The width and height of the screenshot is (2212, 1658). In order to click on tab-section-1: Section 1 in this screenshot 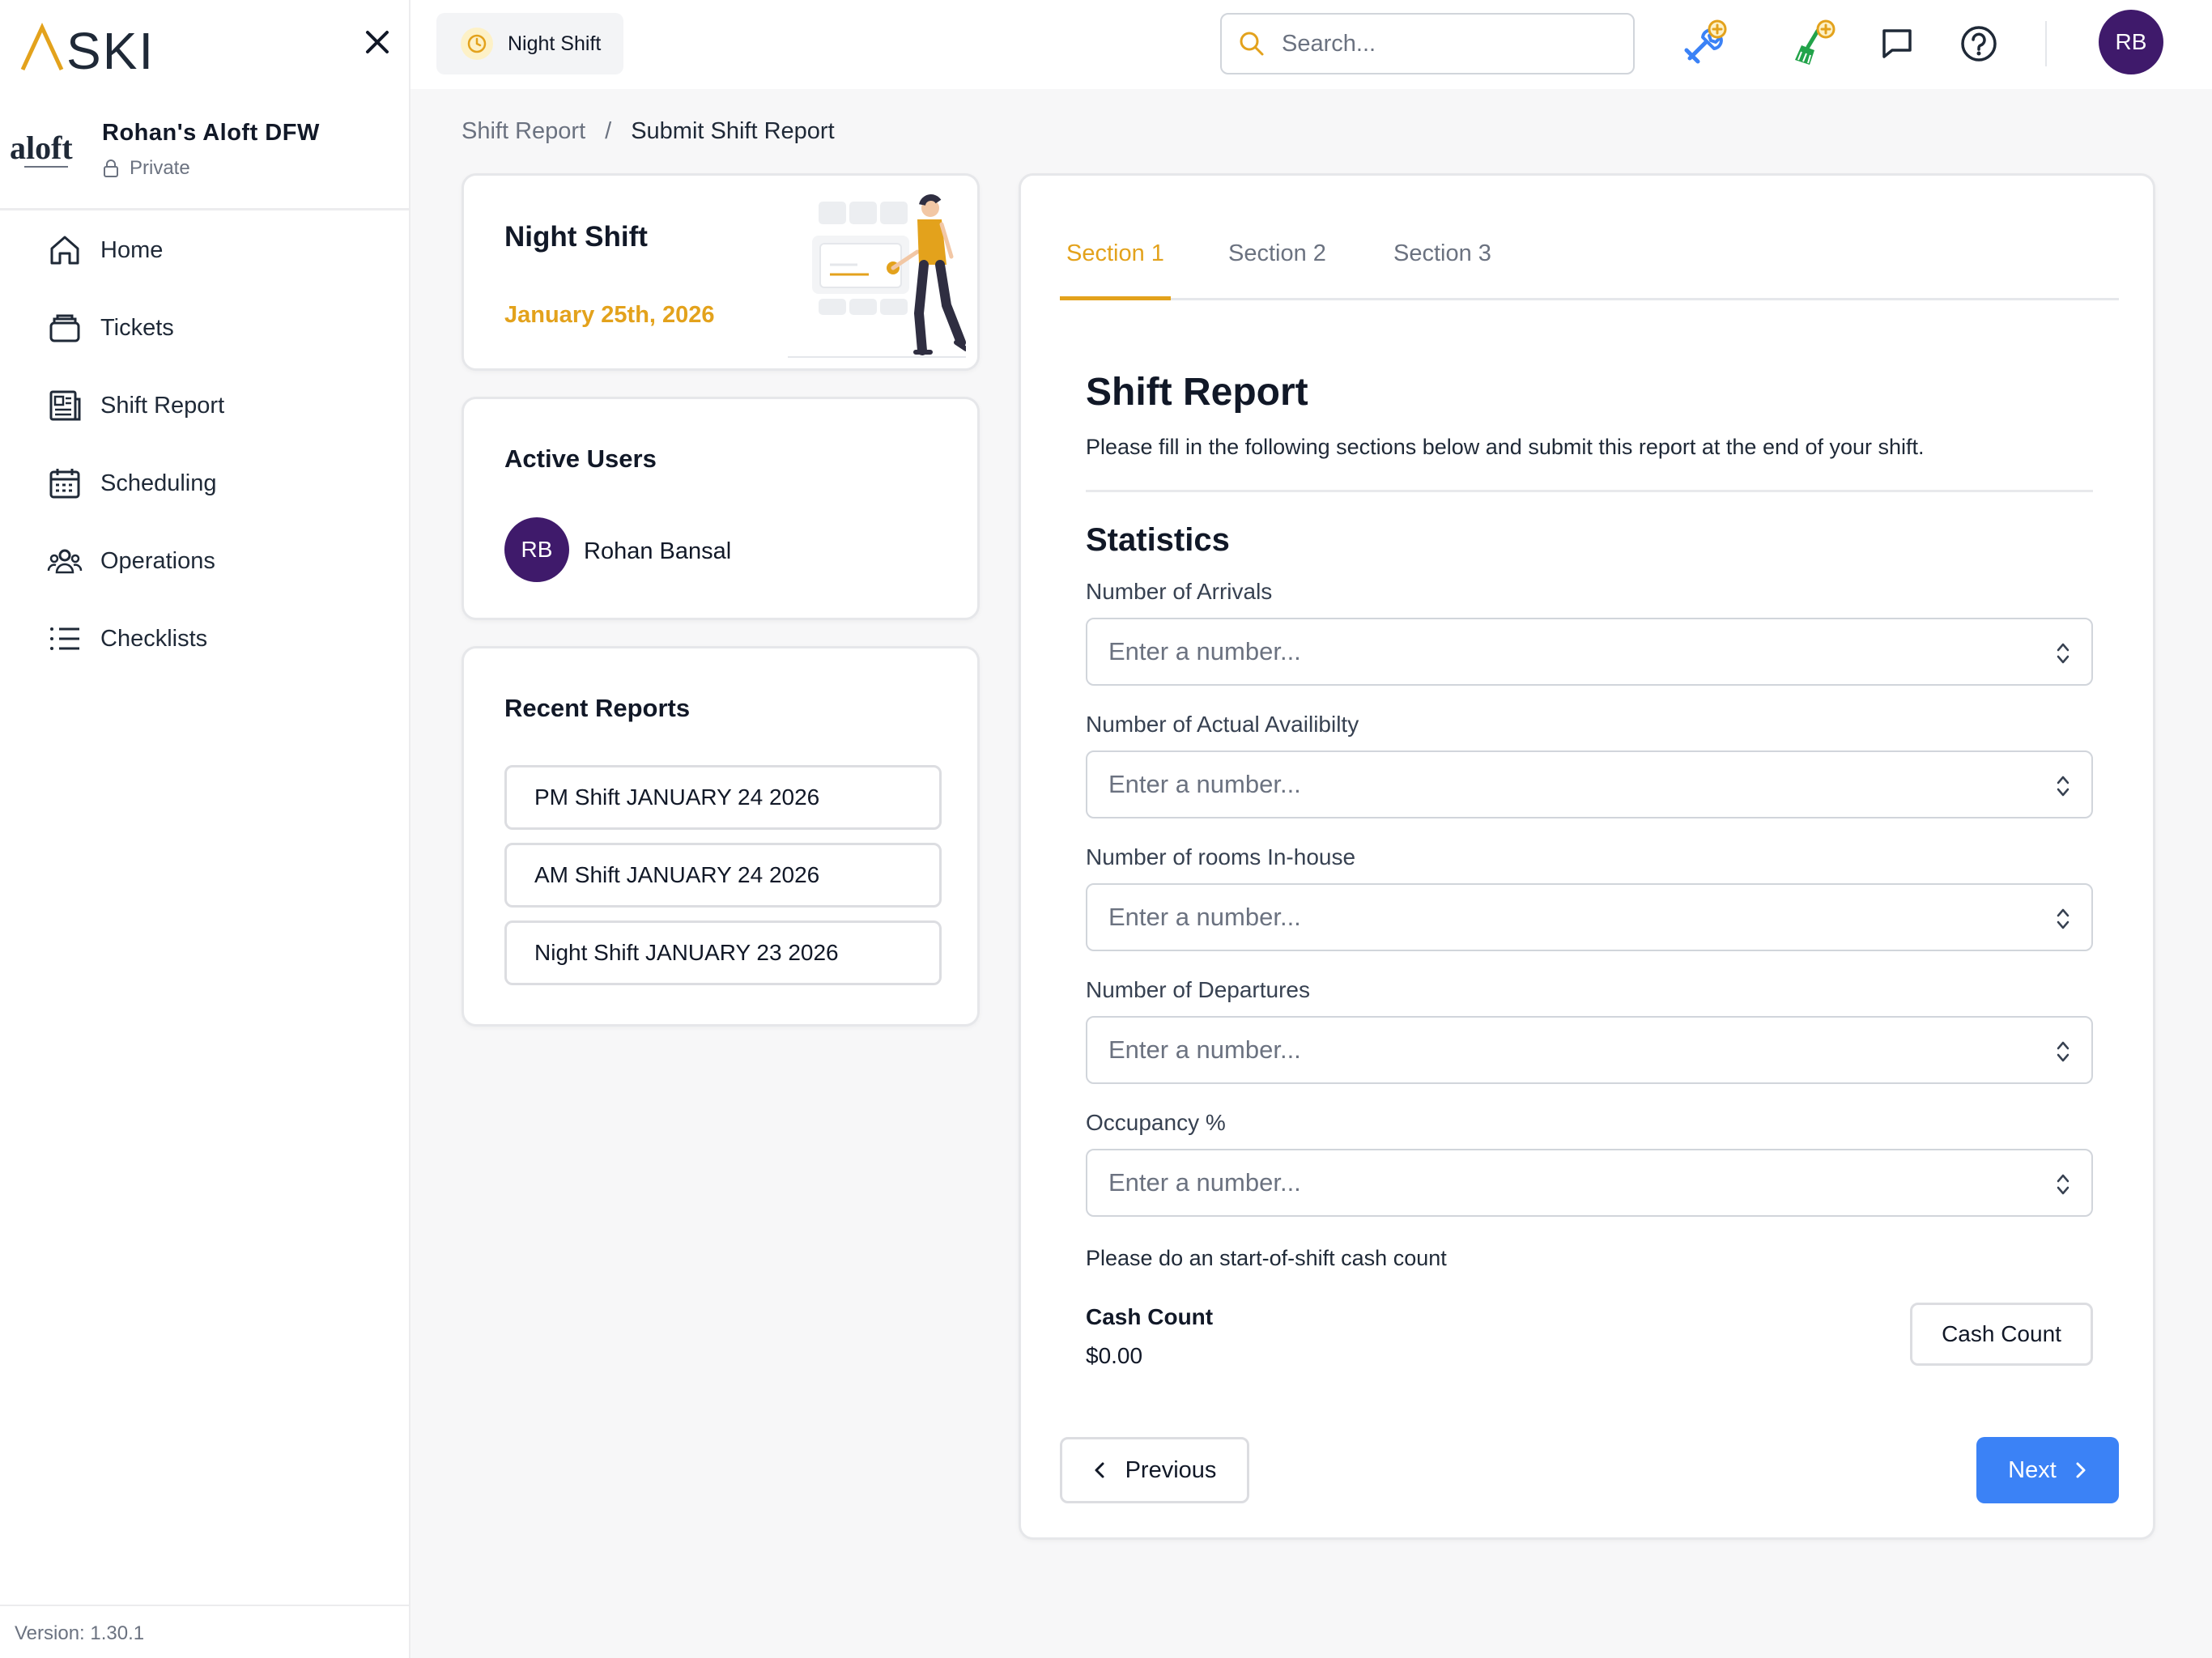, I will do `click(1115, 265)`.